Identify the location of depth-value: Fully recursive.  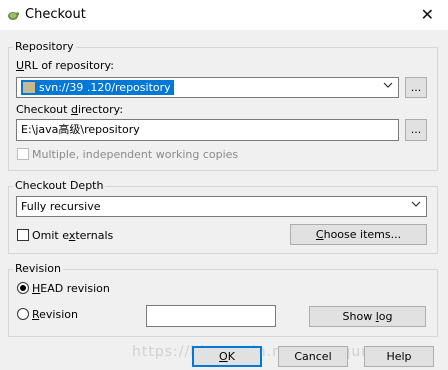
(61, 206).